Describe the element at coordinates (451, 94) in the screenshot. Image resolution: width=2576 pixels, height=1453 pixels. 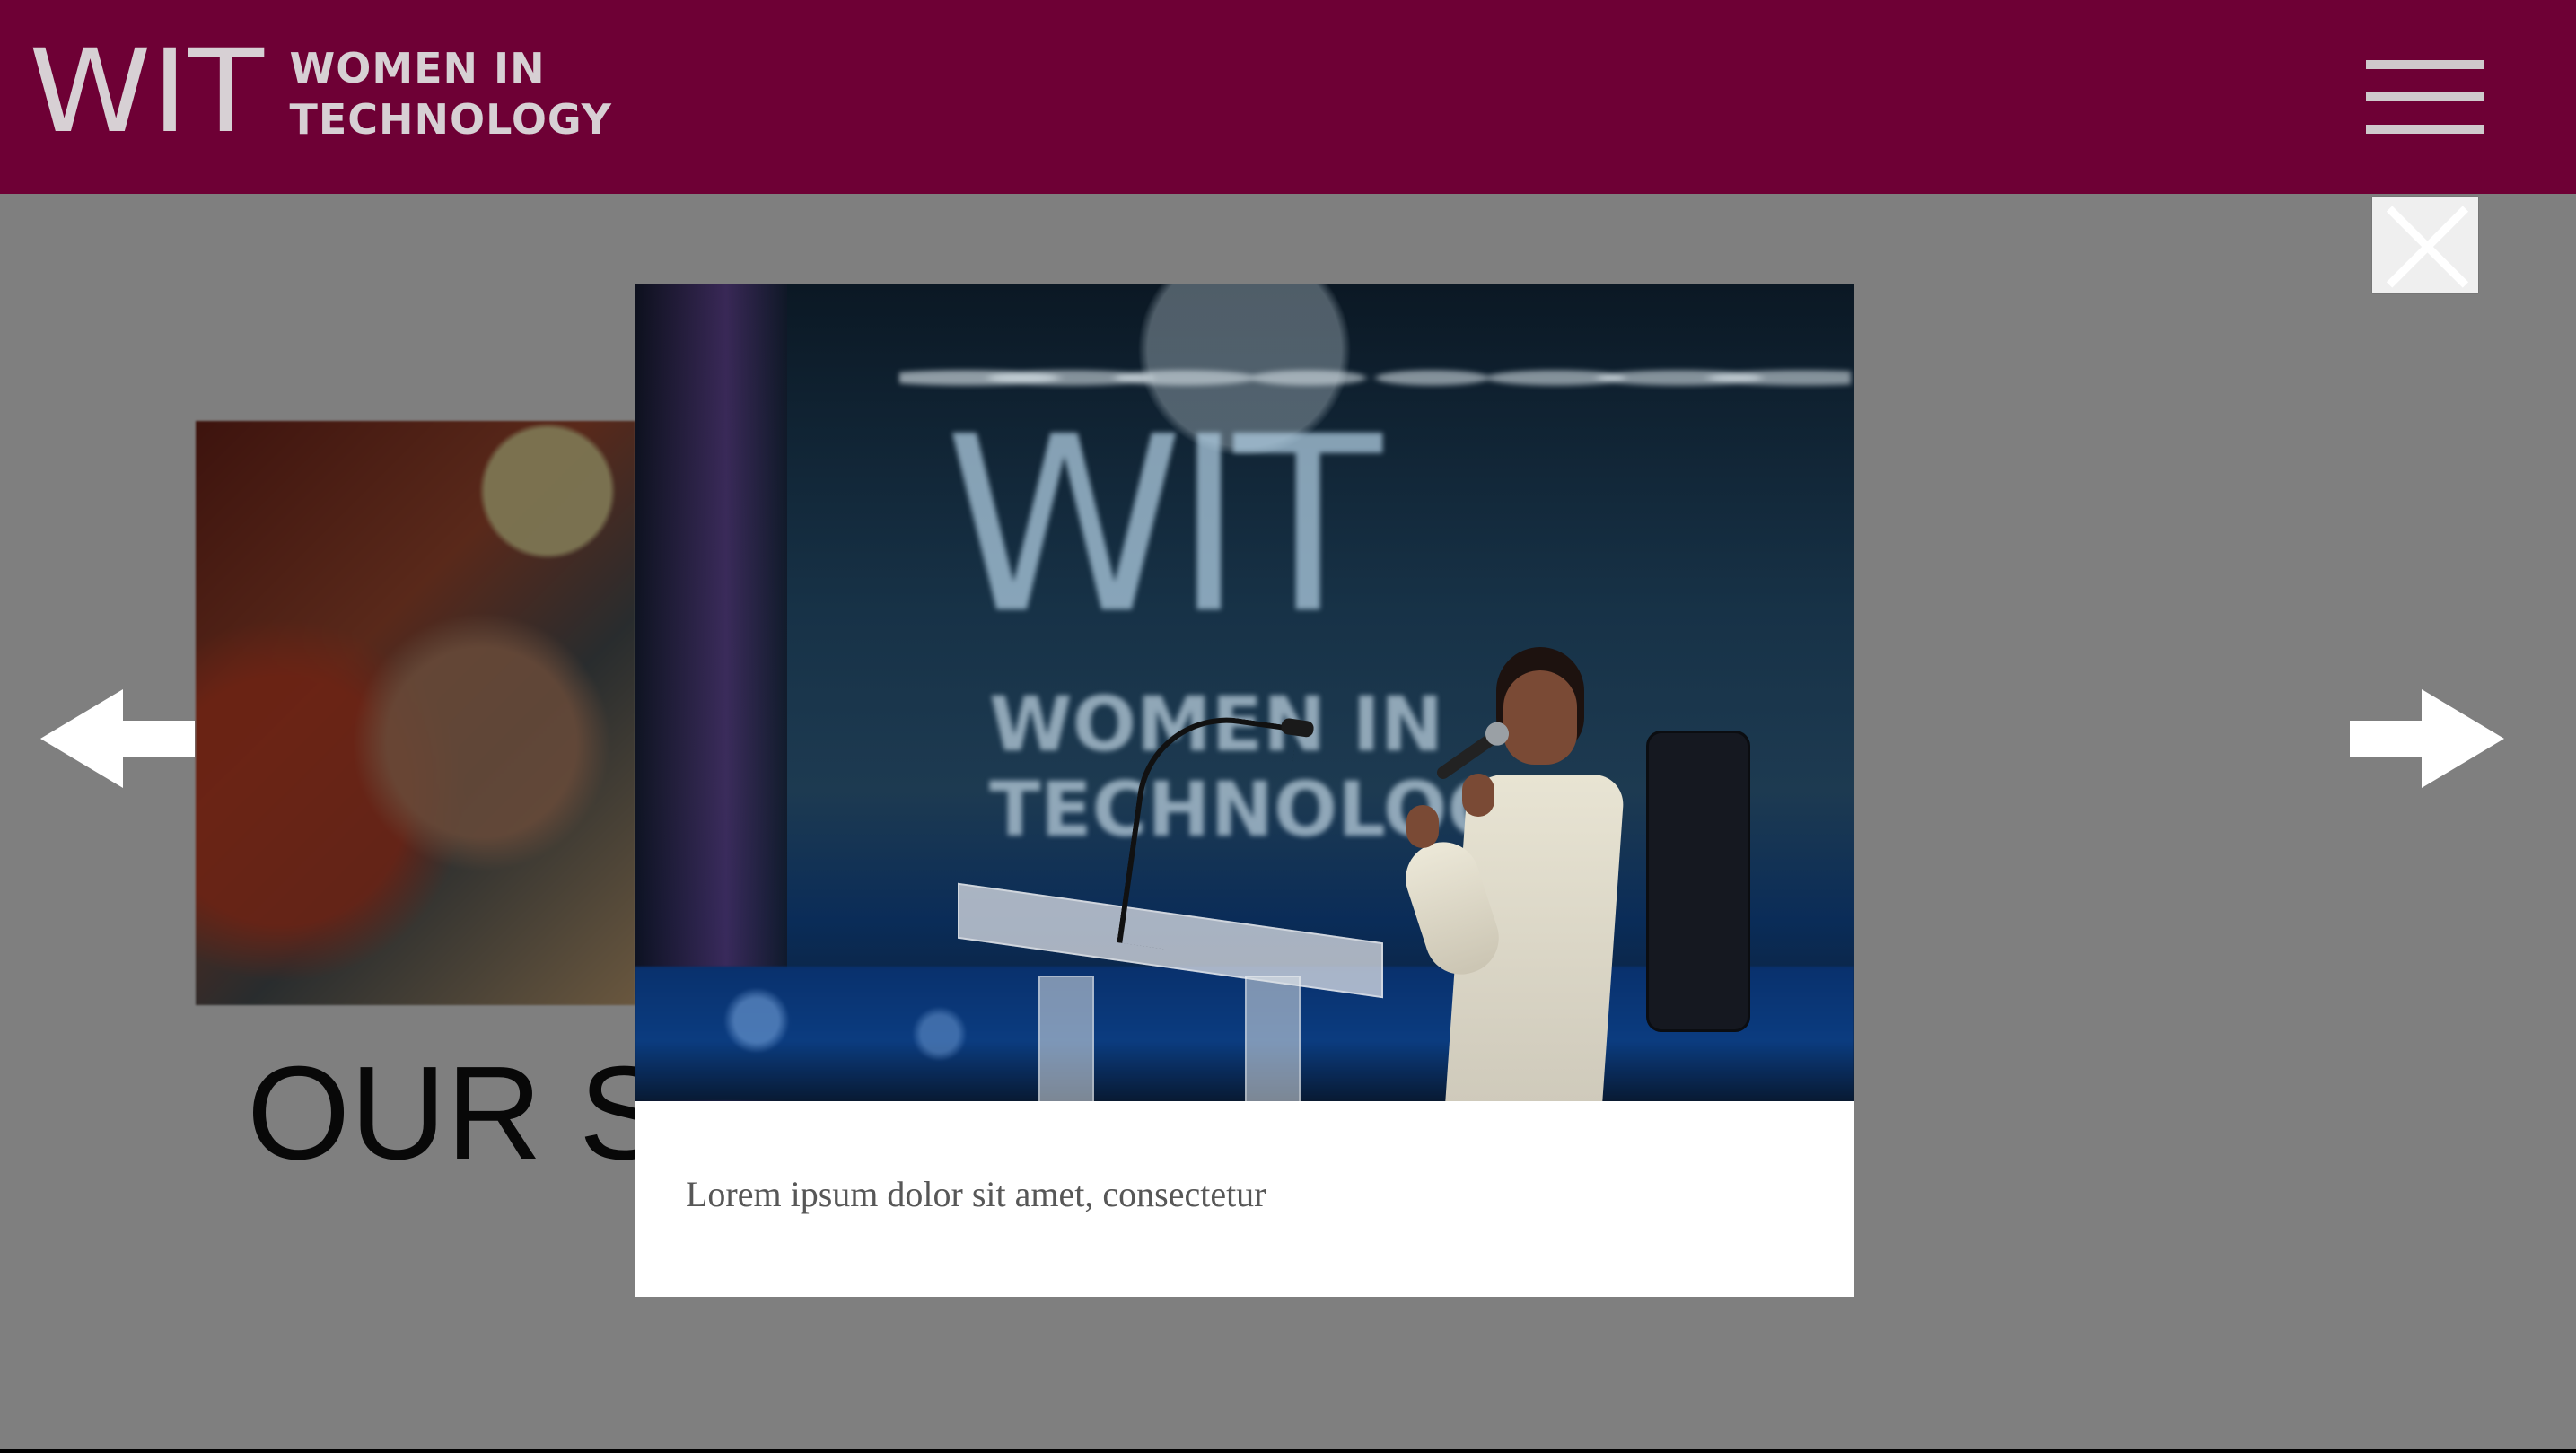
I see `logo-text: WOMEN IN TECHNOLOGY` at that location.